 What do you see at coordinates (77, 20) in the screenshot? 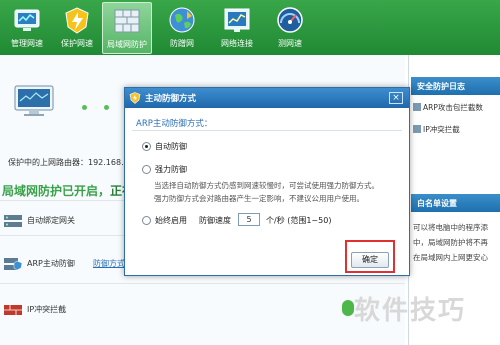
I see `lightning-shield-icon` at bounding box center [77, 20].